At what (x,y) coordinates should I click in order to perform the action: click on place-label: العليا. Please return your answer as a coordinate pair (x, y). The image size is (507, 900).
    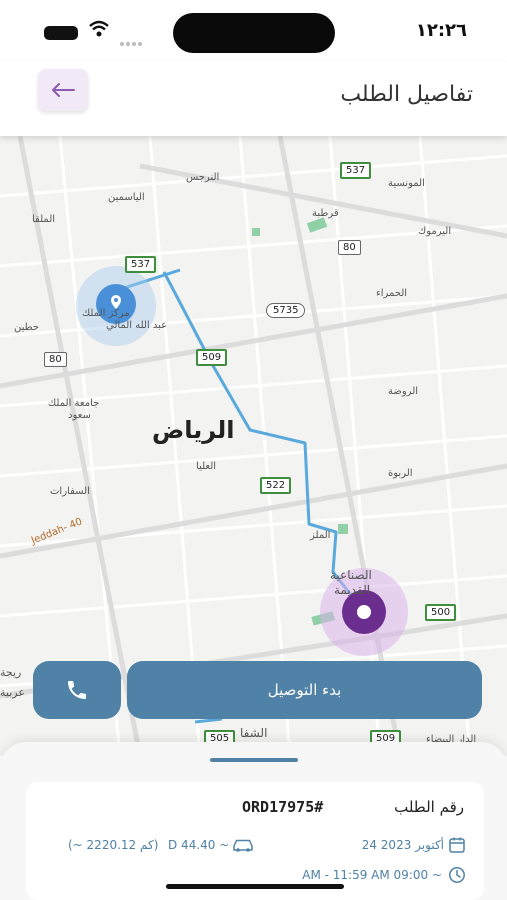
    Looking at the image, I should click on (206, 466).